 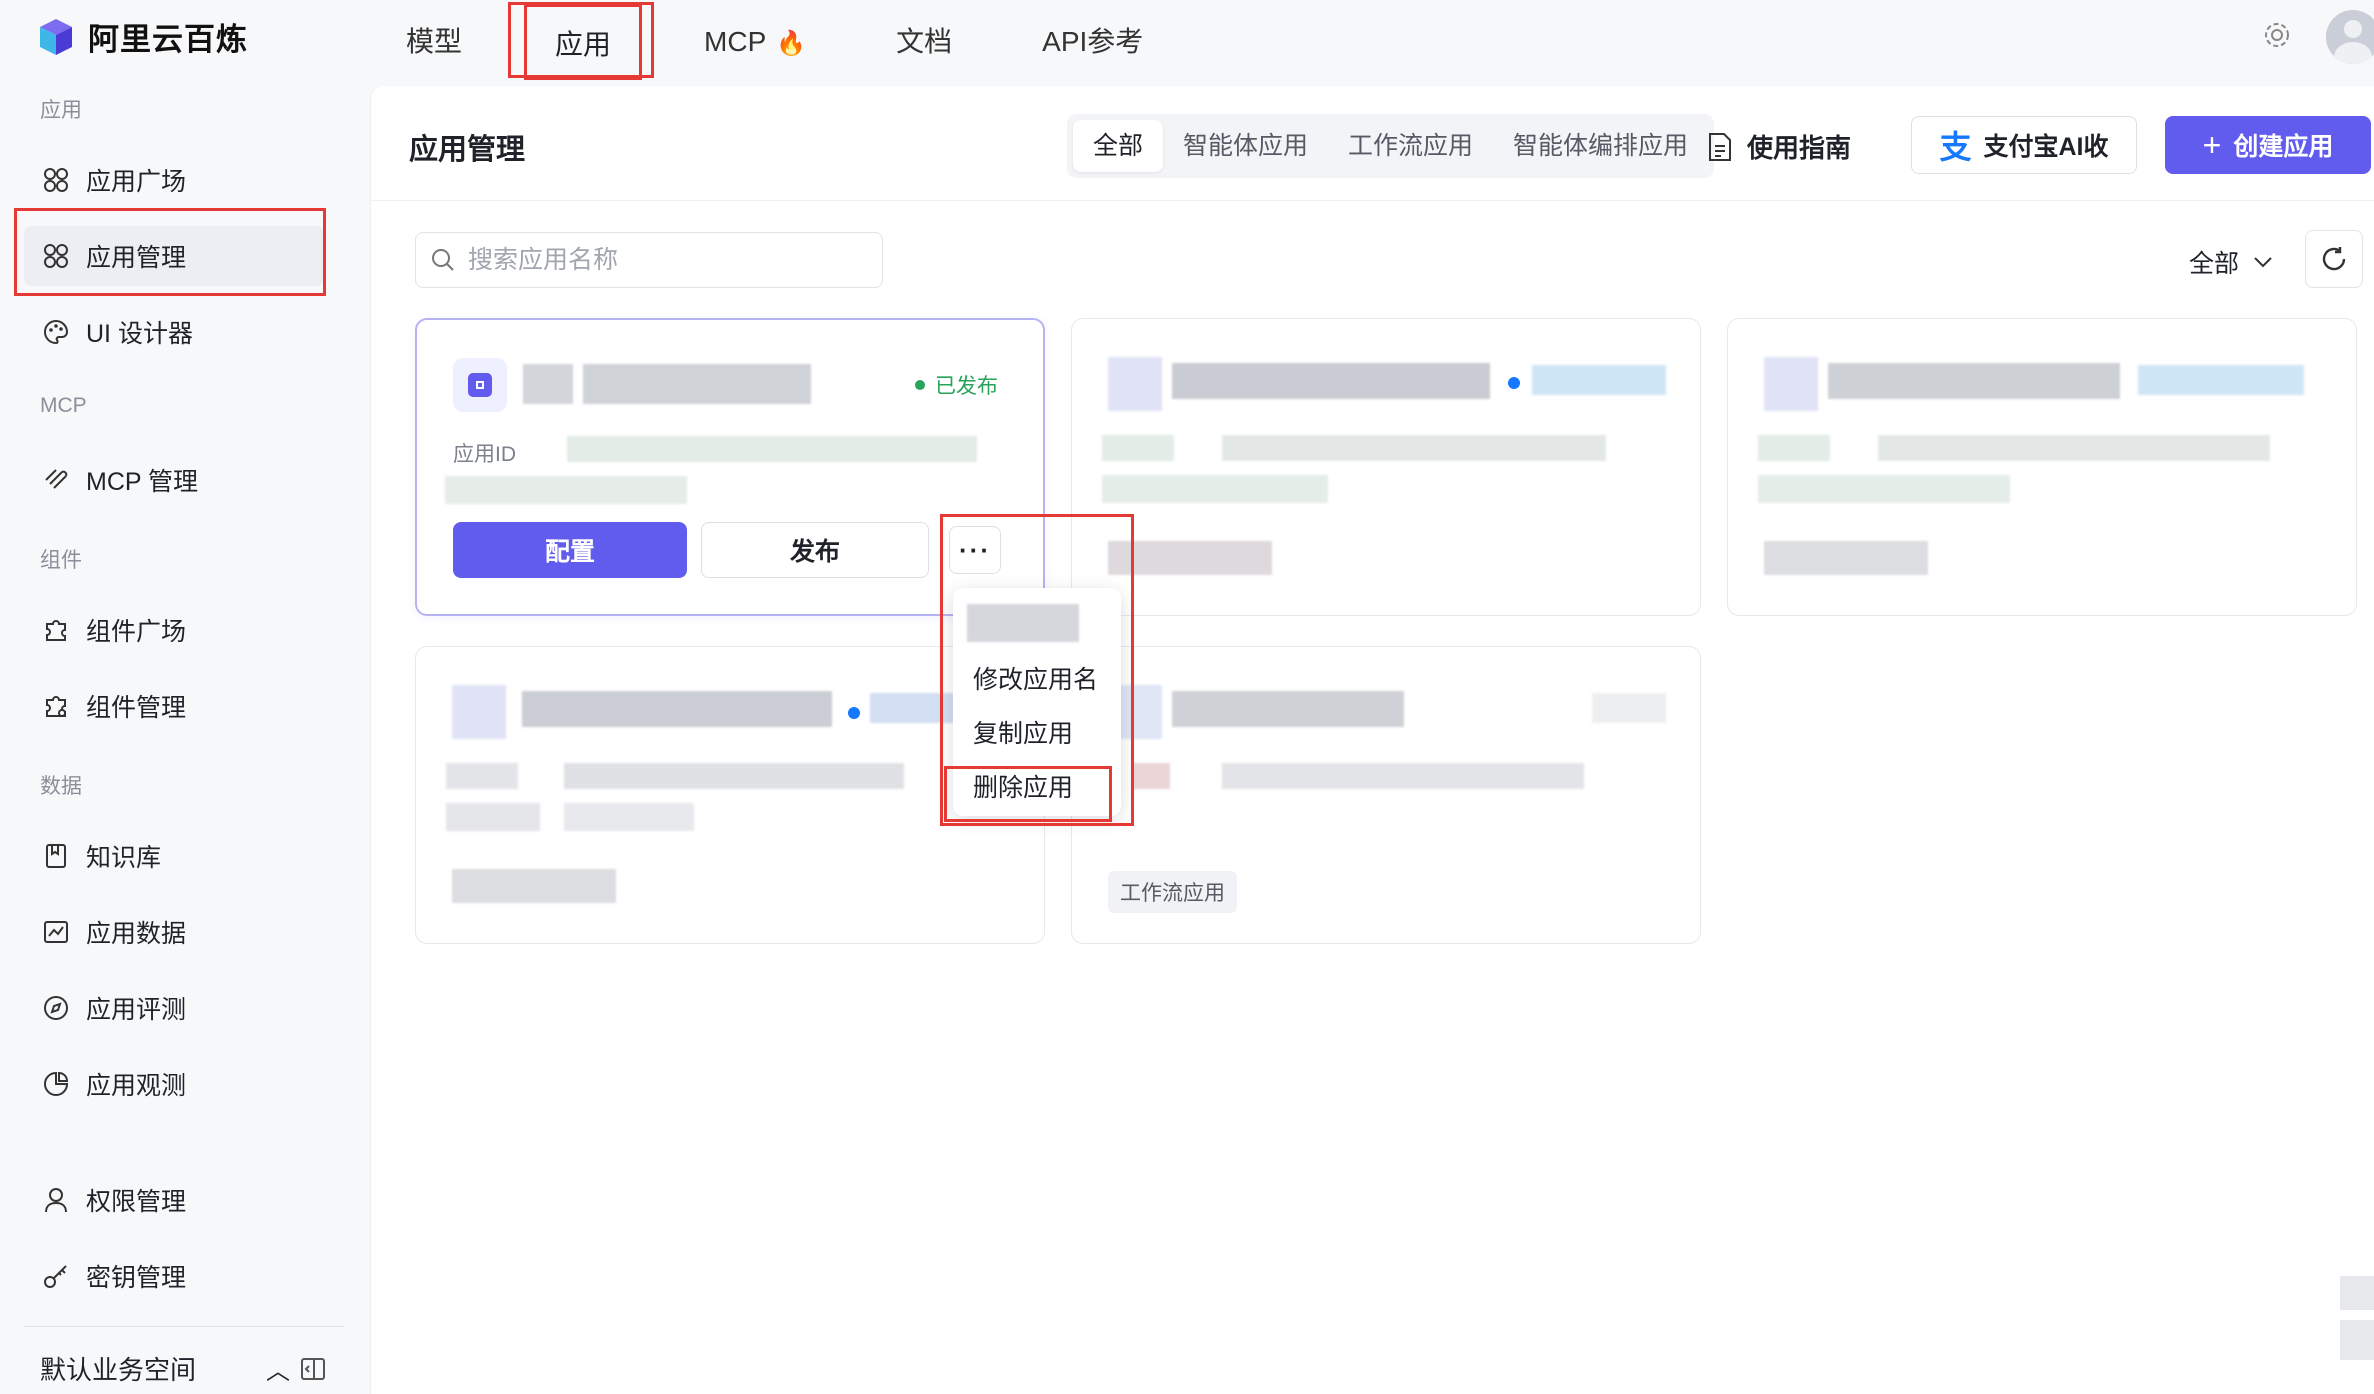 I want to click on refresh-icon, so click(x=2334, y=259).